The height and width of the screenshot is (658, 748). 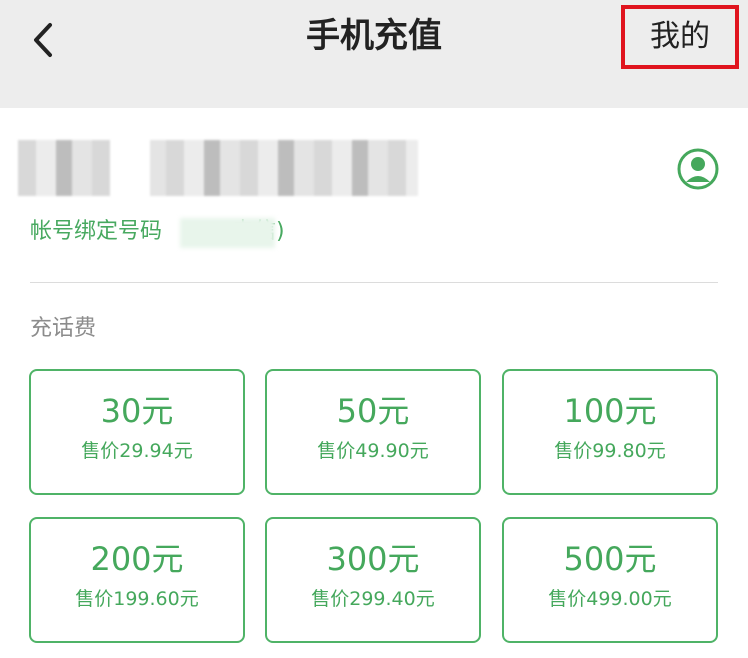 What do you see at coordinates (137, 599) in the screenshot?
I see `option-price: 售价199.60元` at bounding box center [137, 599].